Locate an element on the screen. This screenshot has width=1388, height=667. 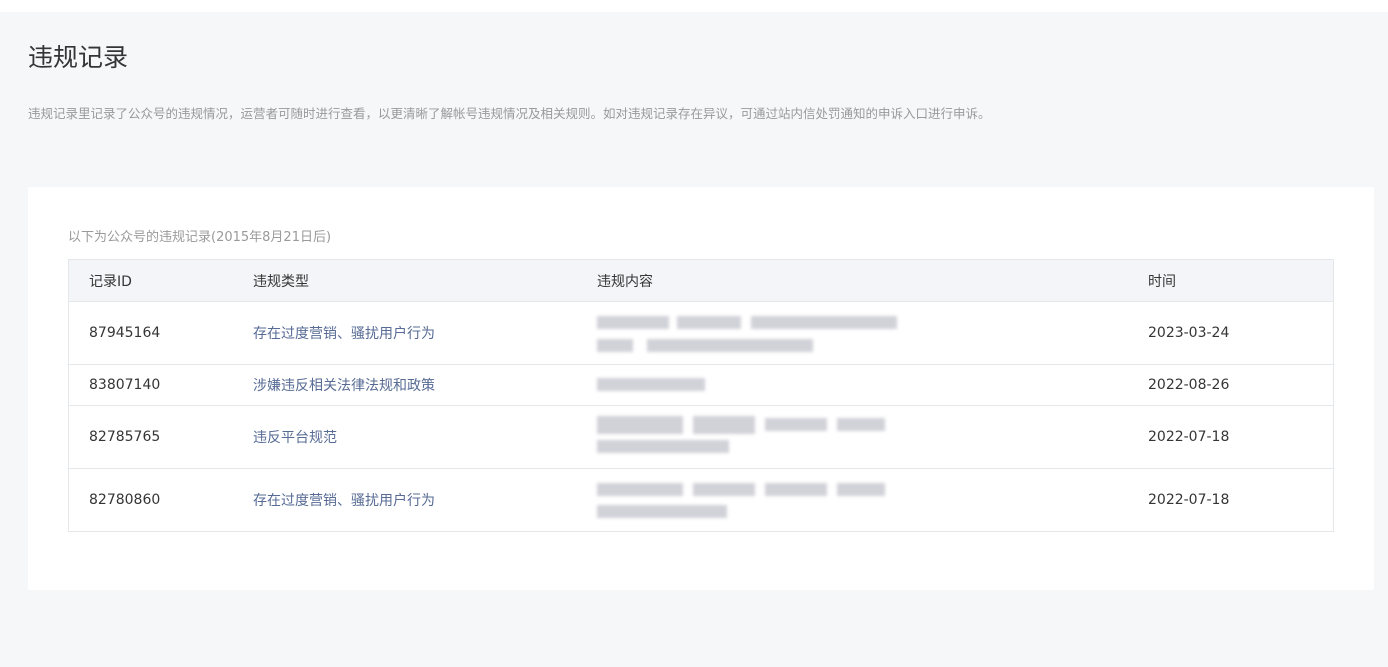
page-title: 违规记录 is located at coordinates (78, 57).